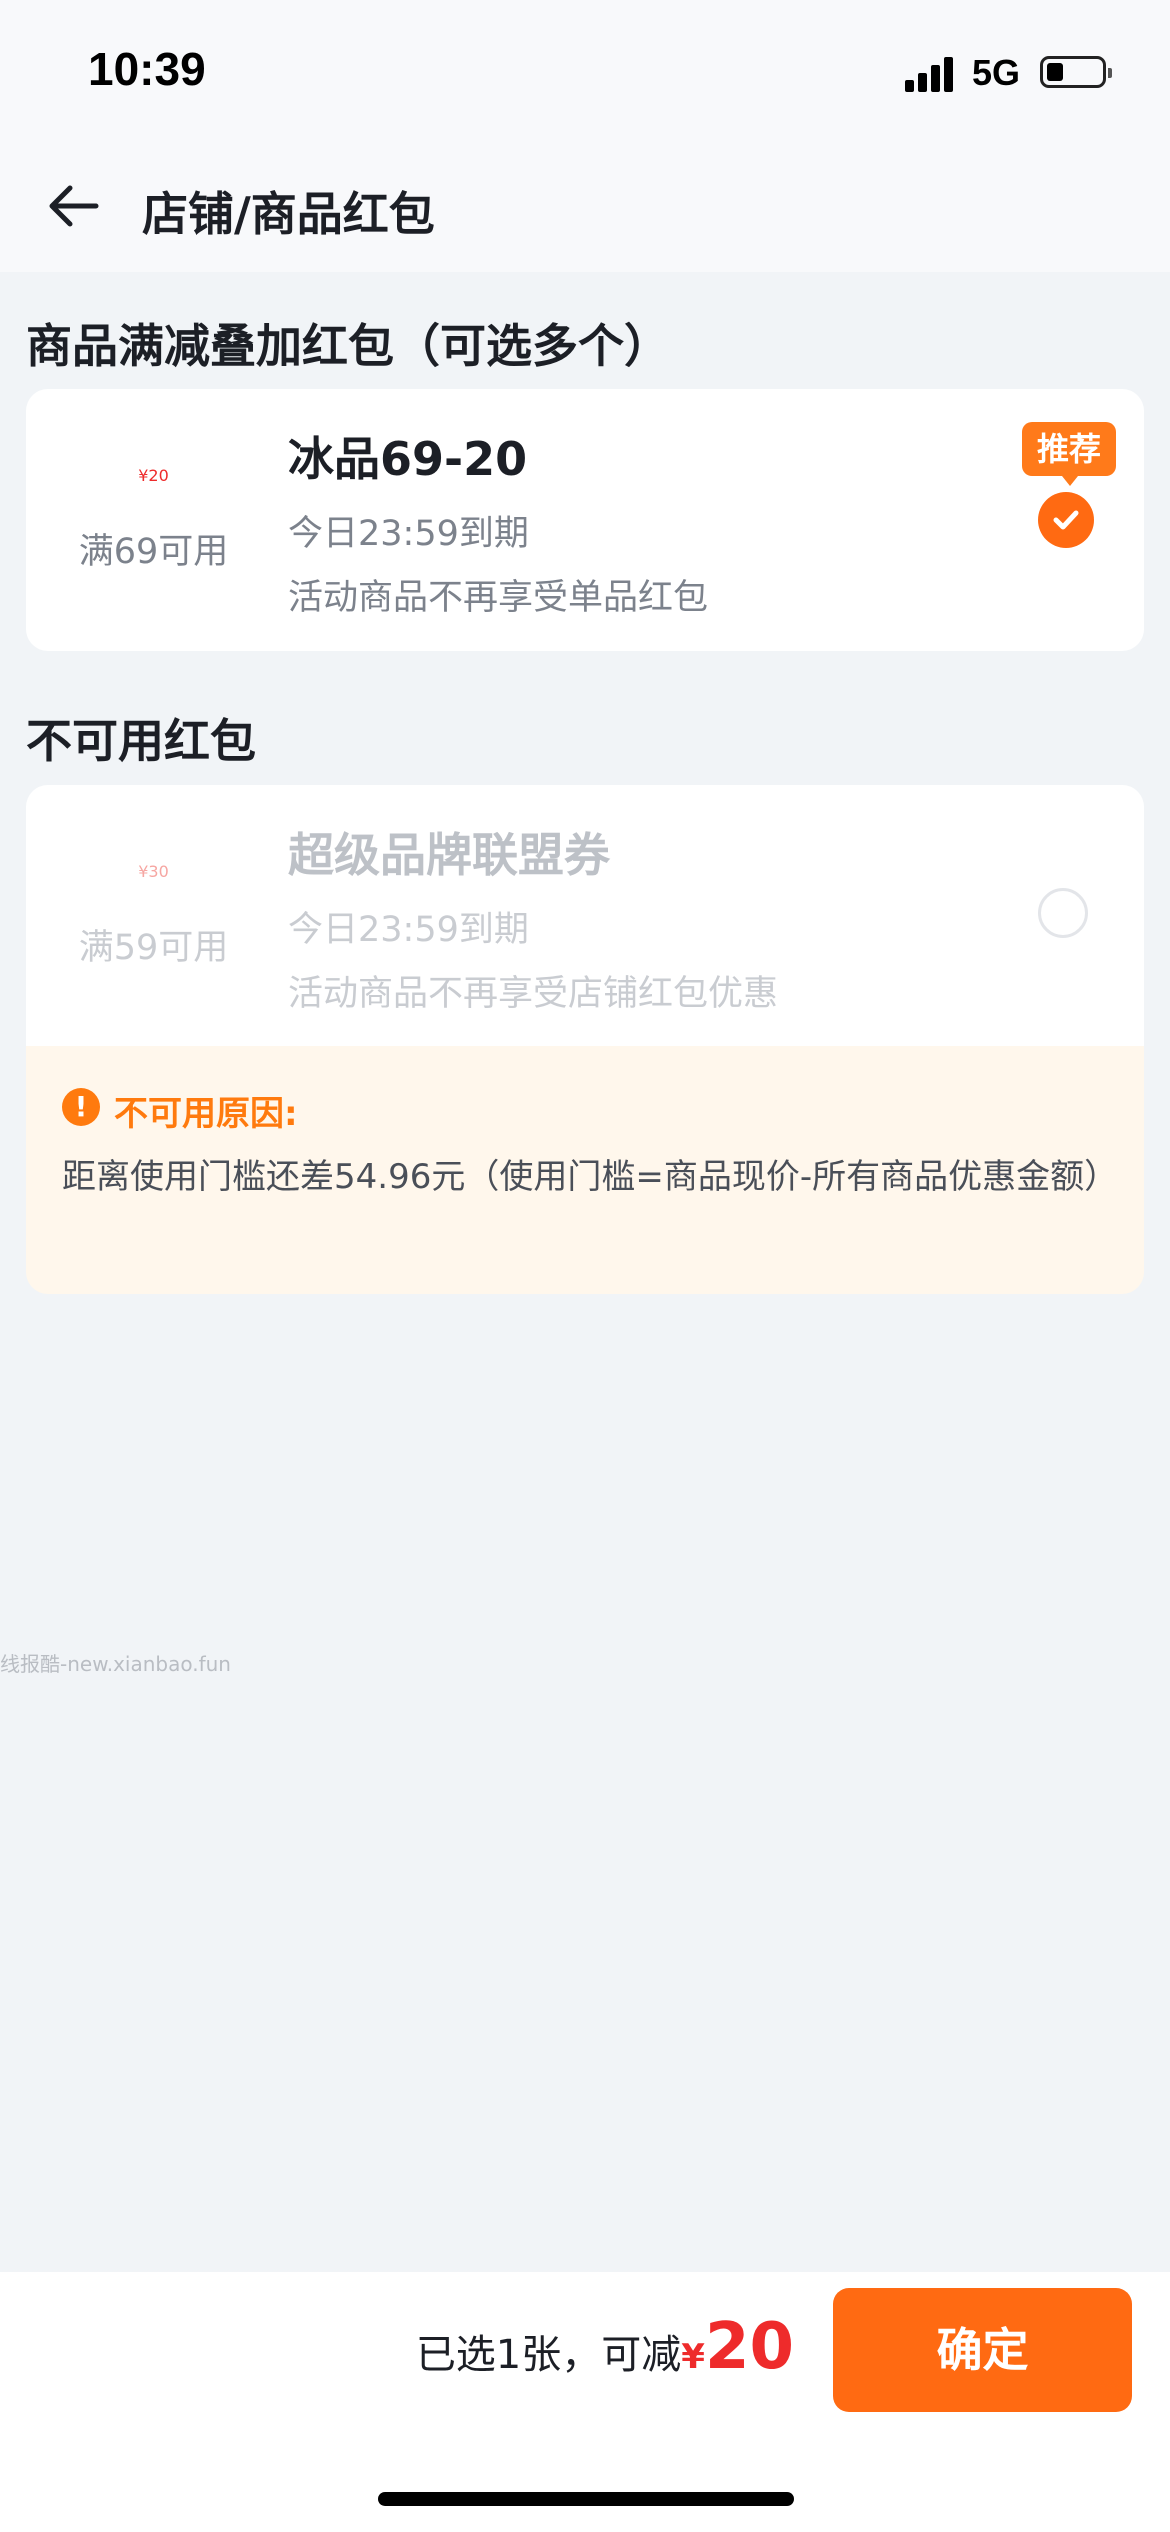  Describe the element at coordinates (449, 855) in the screenshot. I see `coupon-name: 超级品牌联盟券` at that location.